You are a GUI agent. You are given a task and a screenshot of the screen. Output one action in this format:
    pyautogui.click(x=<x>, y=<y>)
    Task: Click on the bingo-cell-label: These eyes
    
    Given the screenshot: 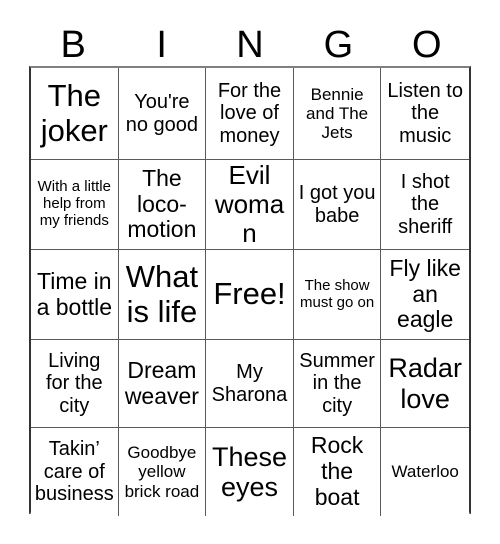 What is the action you would take?
    pyautogui.click(x=249, y=471)
    